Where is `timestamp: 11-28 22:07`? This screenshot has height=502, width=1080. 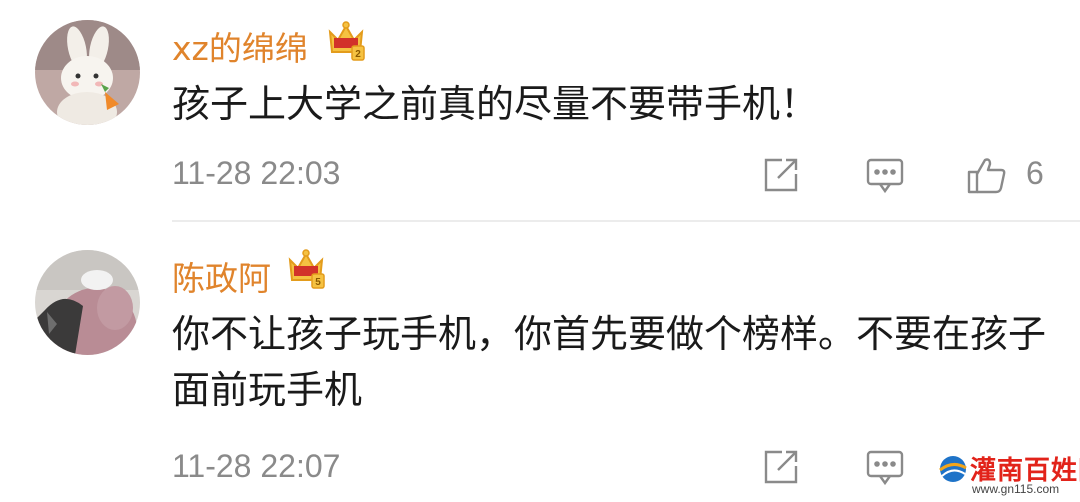
timestamp: 11-28 22:07 is located at coordinates (256, 466).